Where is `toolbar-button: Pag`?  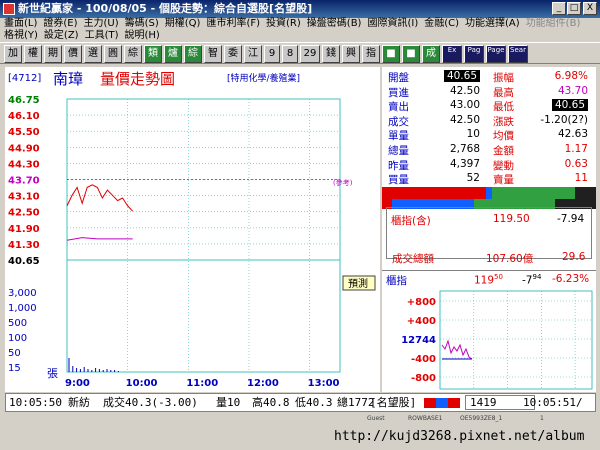 toolbar-button: Pag is located at coordinates (474, 54).